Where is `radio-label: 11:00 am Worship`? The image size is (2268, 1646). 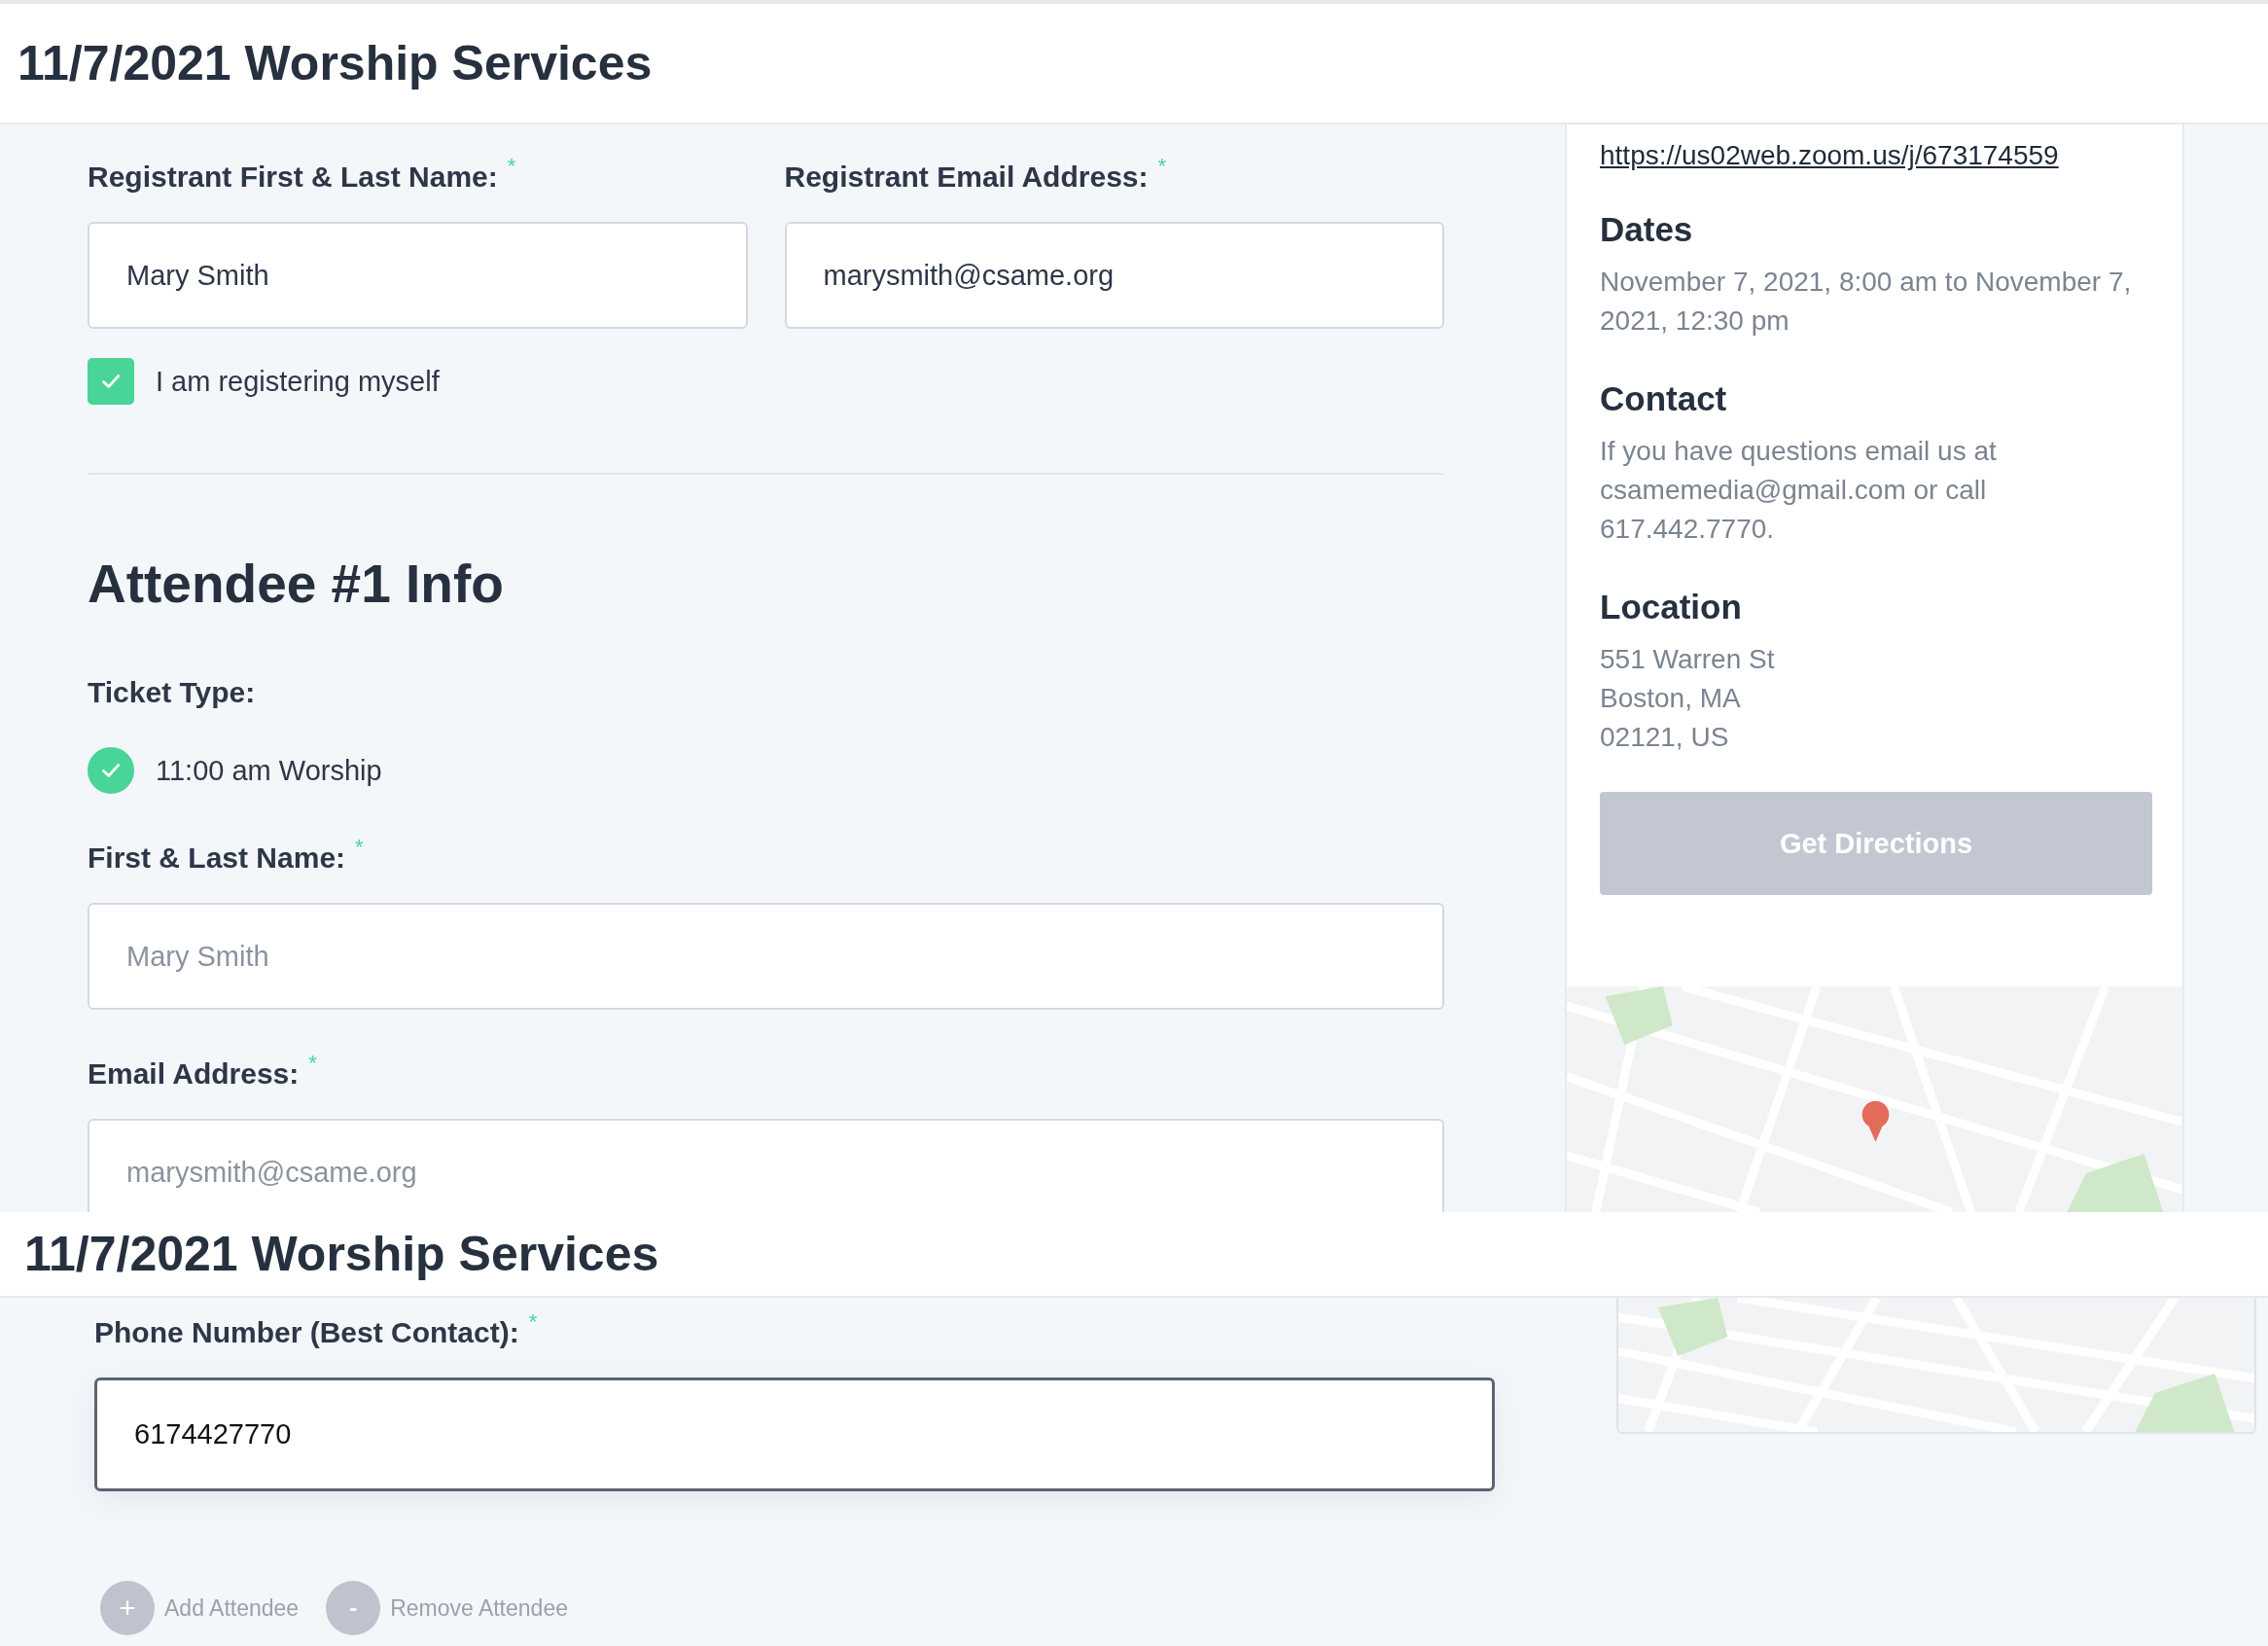 radio-label: 11:00 am Worship is located at coordinates (269, 770).